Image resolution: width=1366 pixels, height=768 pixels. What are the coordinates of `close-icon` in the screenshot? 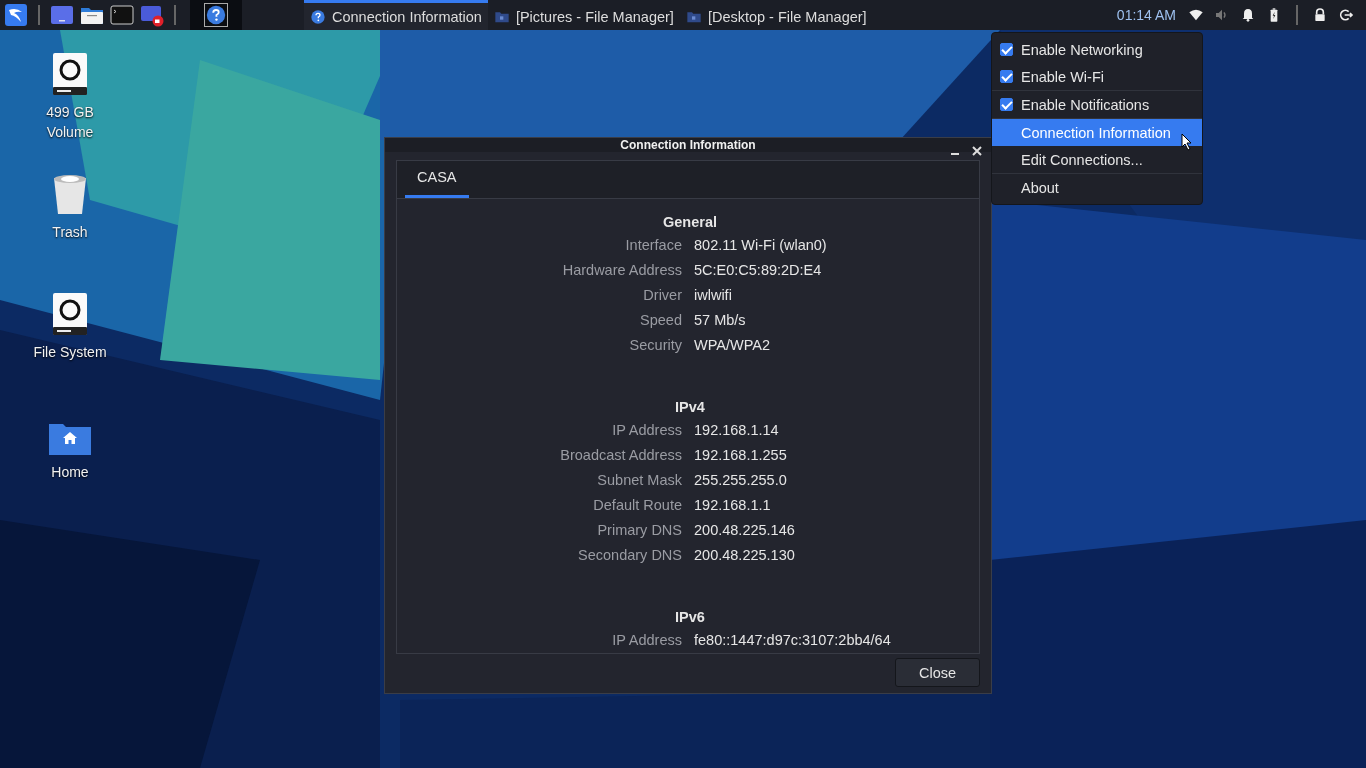 It's located at (977, 151).